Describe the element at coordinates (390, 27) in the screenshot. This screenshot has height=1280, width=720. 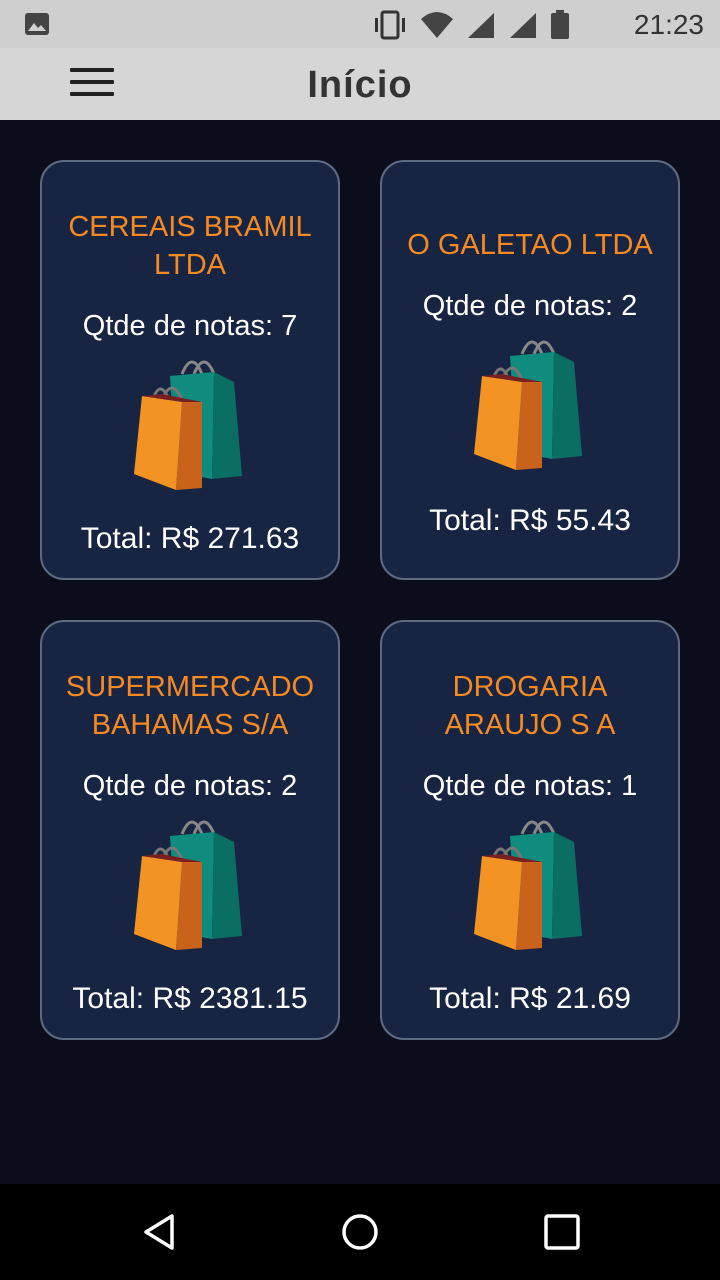
I see `vibrate-icon` at that location.